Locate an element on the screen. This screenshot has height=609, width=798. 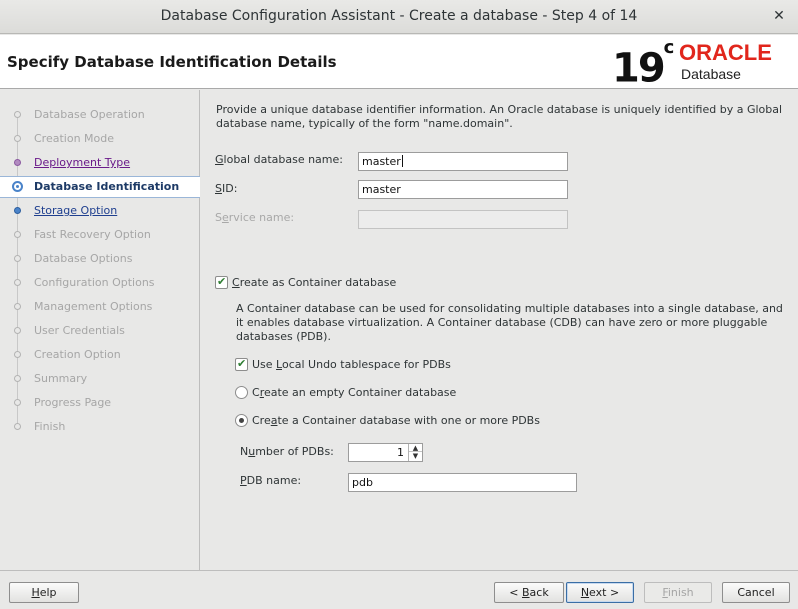
step-label: Summary is located at coordinates (61, 378).